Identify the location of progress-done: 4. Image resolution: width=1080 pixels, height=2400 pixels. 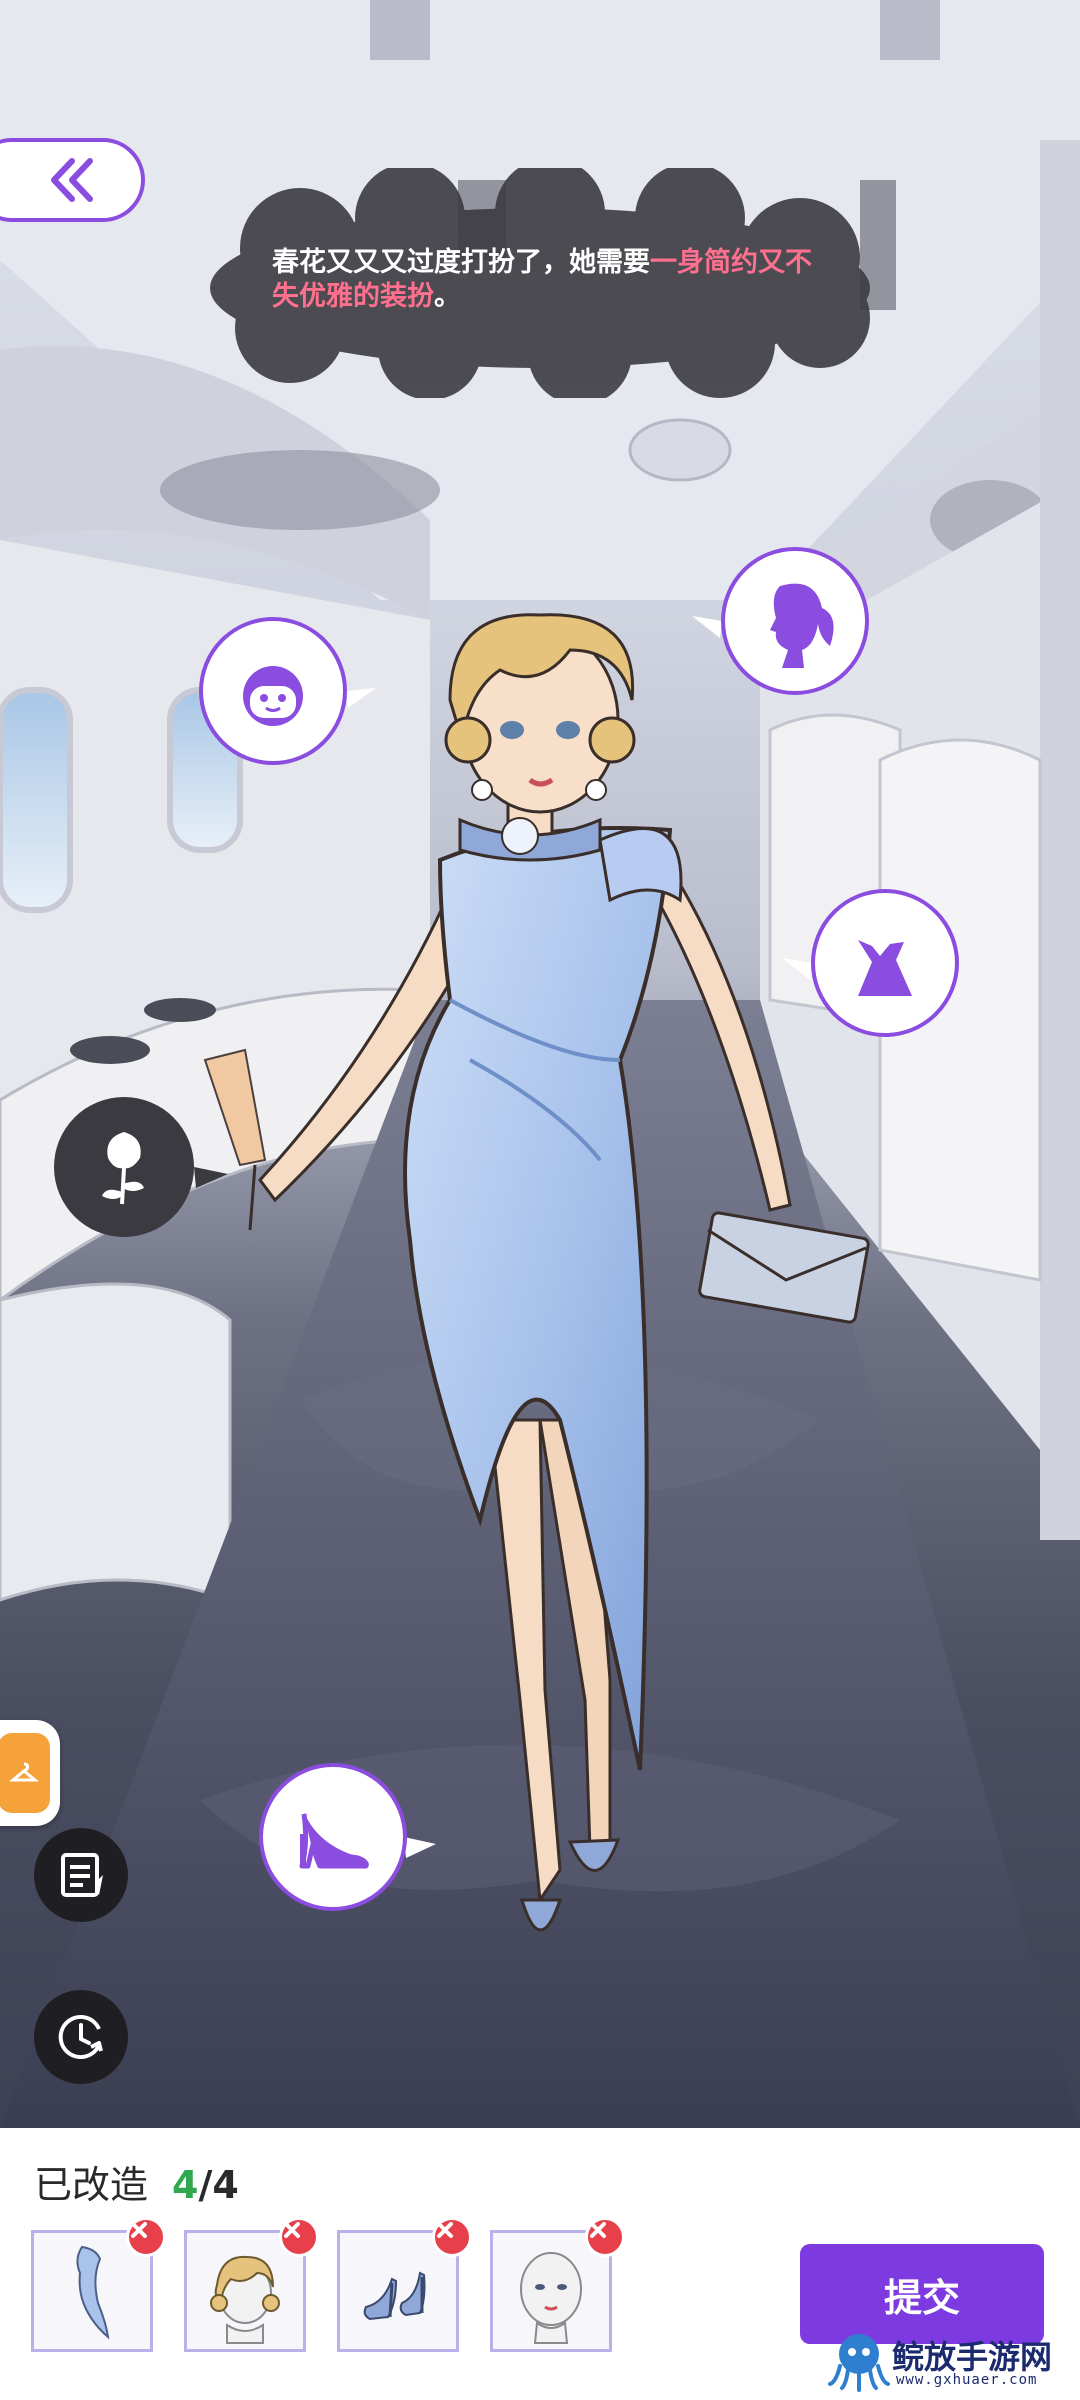
(185, 2185).